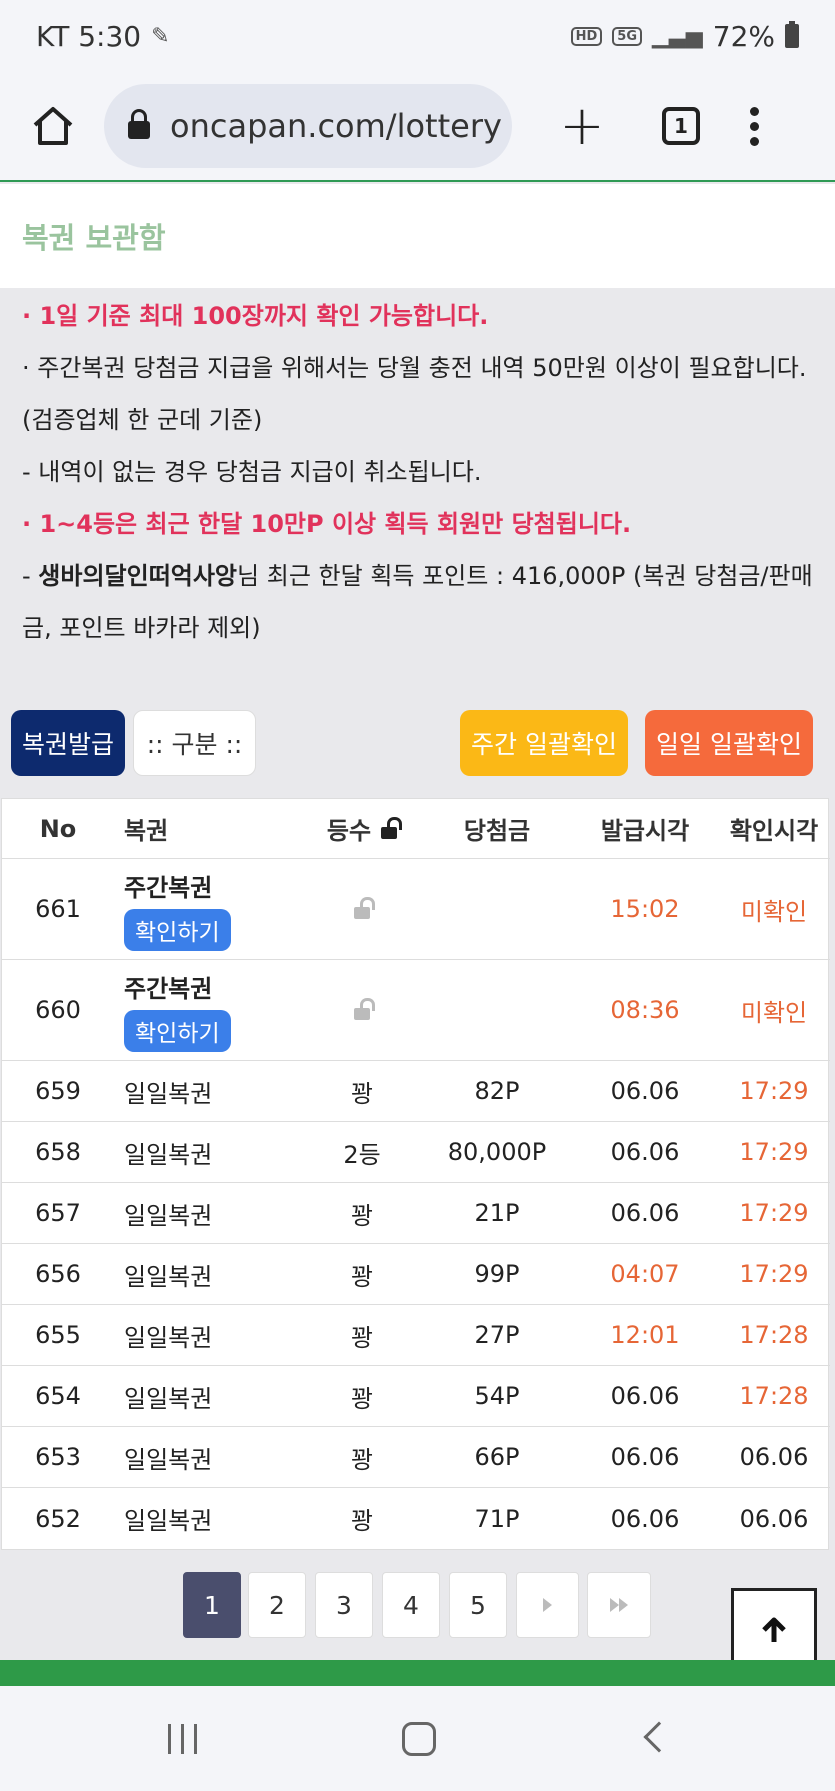 Image resolution: width=835 pixels, height=1791 pixels. I want to click on header-issued: 발급시각, so click(645, 831).